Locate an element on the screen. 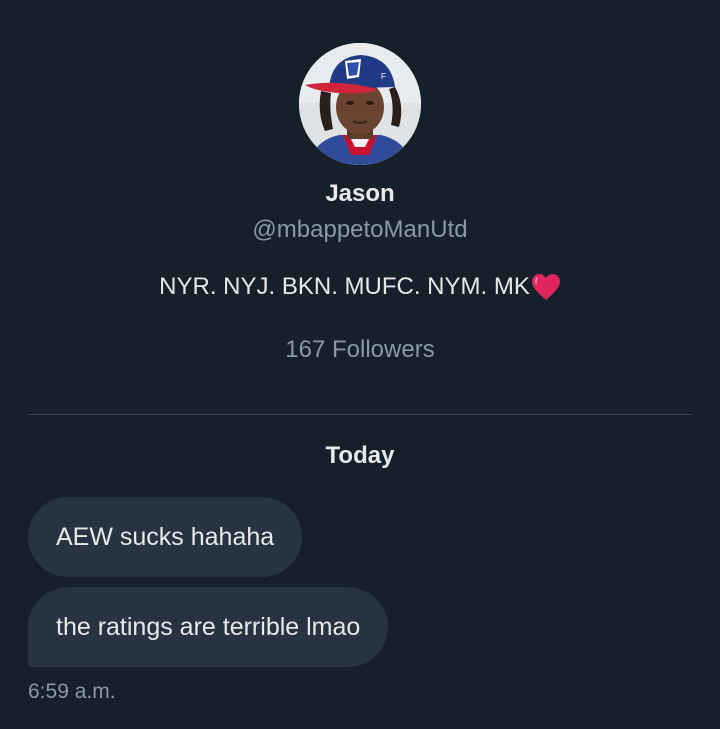  profile-bio-text: NYR. NYJ. BKN. MUFC. NYM. MK is located at coordinates (344, 286).